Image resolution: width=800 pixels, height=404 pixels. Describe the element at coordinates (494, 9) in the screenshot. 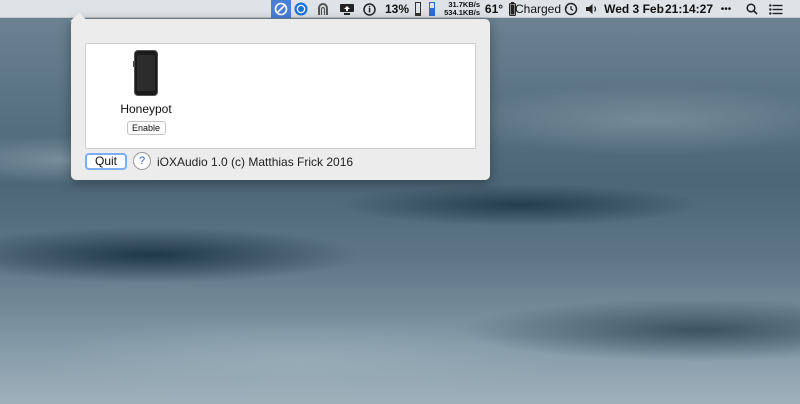

I see `temperature: 61°` at that location.